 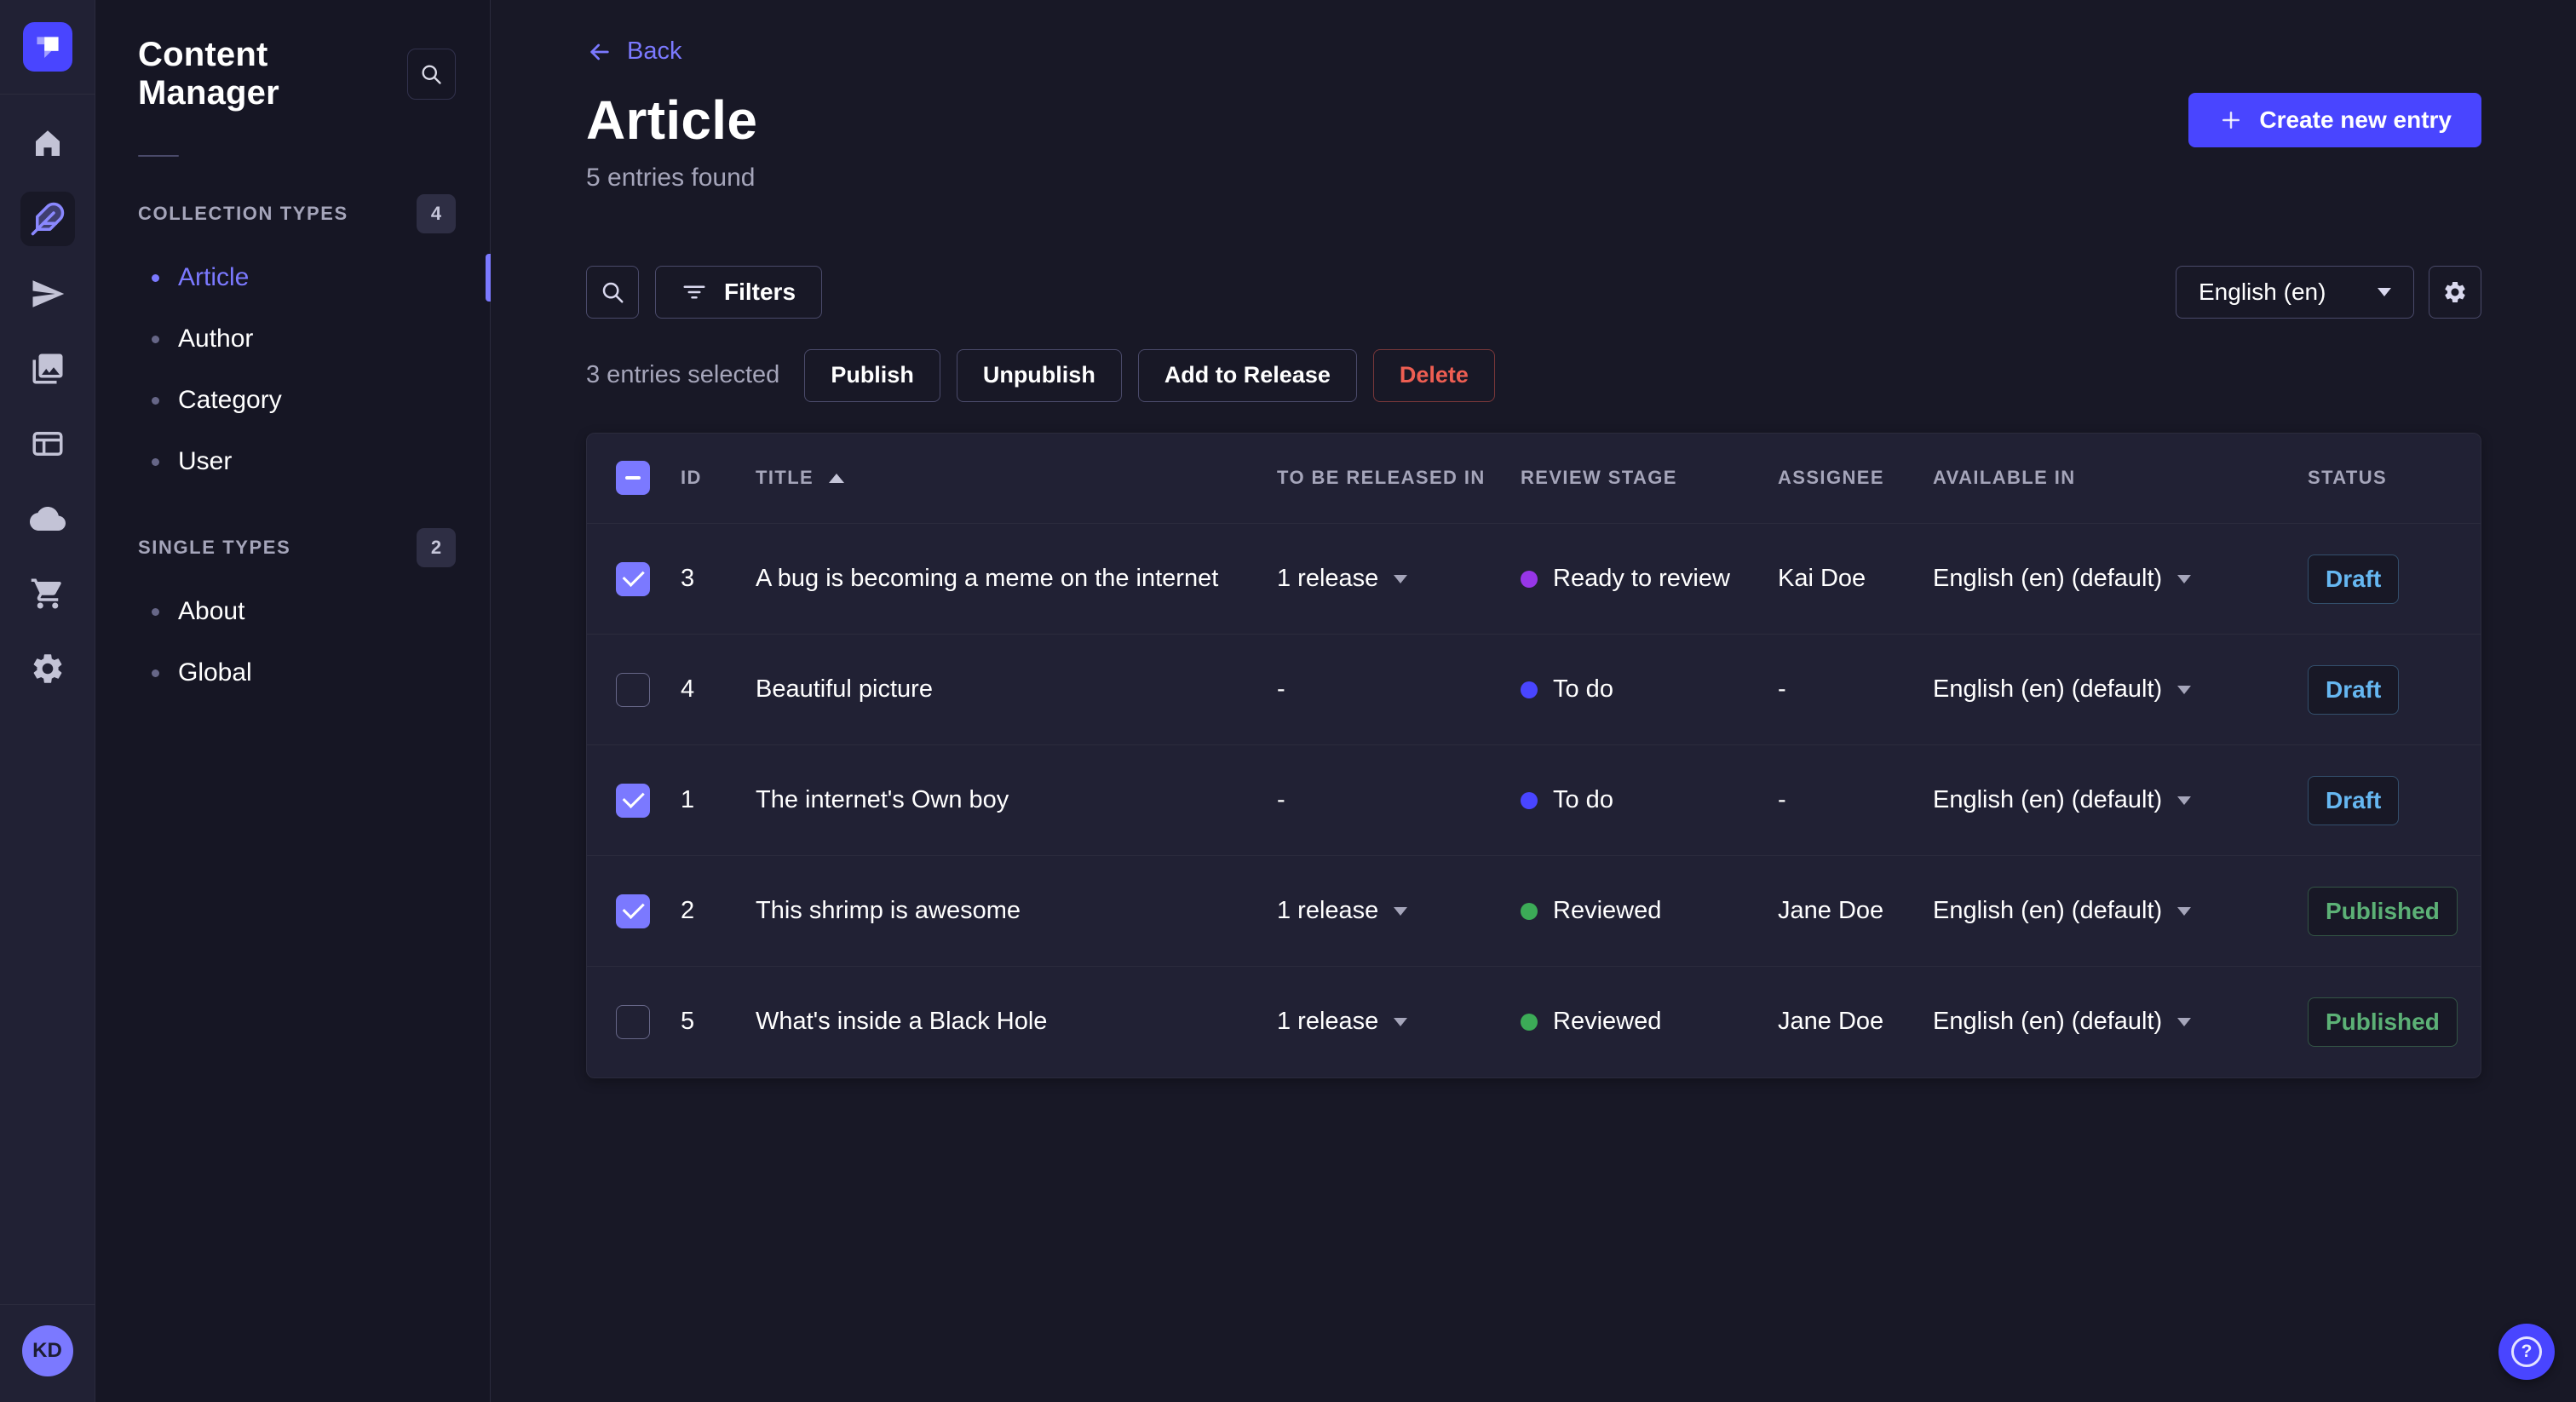 I want to click on cell-title: Beautiful picture, so click(x=1017, y=689).